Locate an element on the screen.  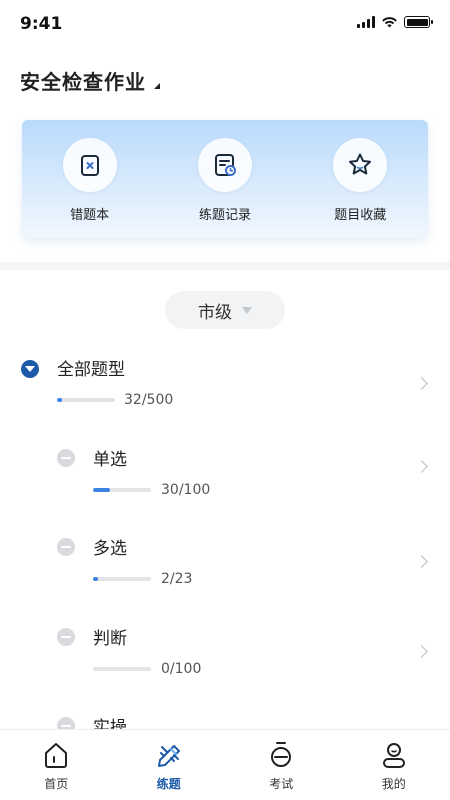
page-title: 安全检查作业 is located at coordinates (83, 82).